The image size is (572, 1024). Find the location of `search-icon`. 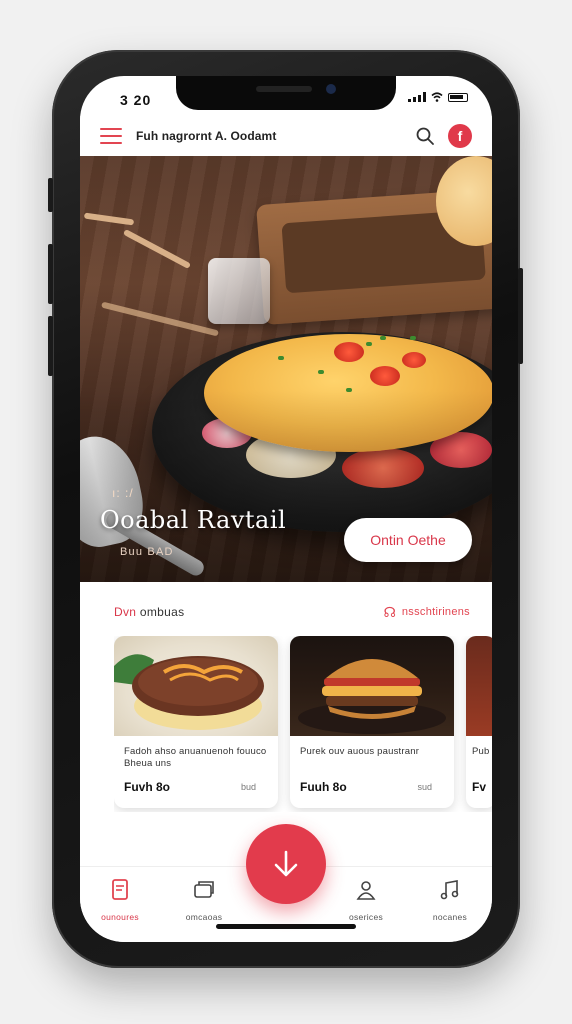

search-icon is located at coordinates (425, 136).